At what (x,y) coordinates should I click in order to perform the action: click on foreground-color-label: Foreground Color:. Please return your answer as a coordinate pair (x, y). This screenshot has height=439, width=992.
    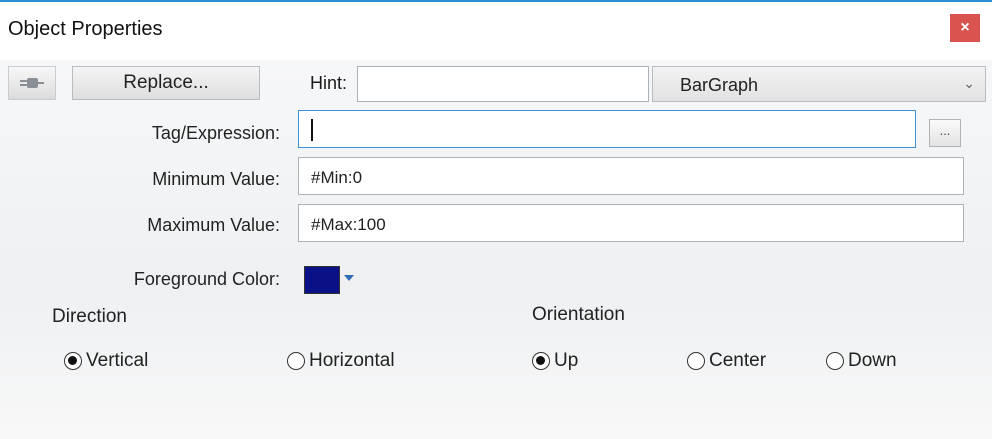
    Looking at the image, I should click on (206, 279).